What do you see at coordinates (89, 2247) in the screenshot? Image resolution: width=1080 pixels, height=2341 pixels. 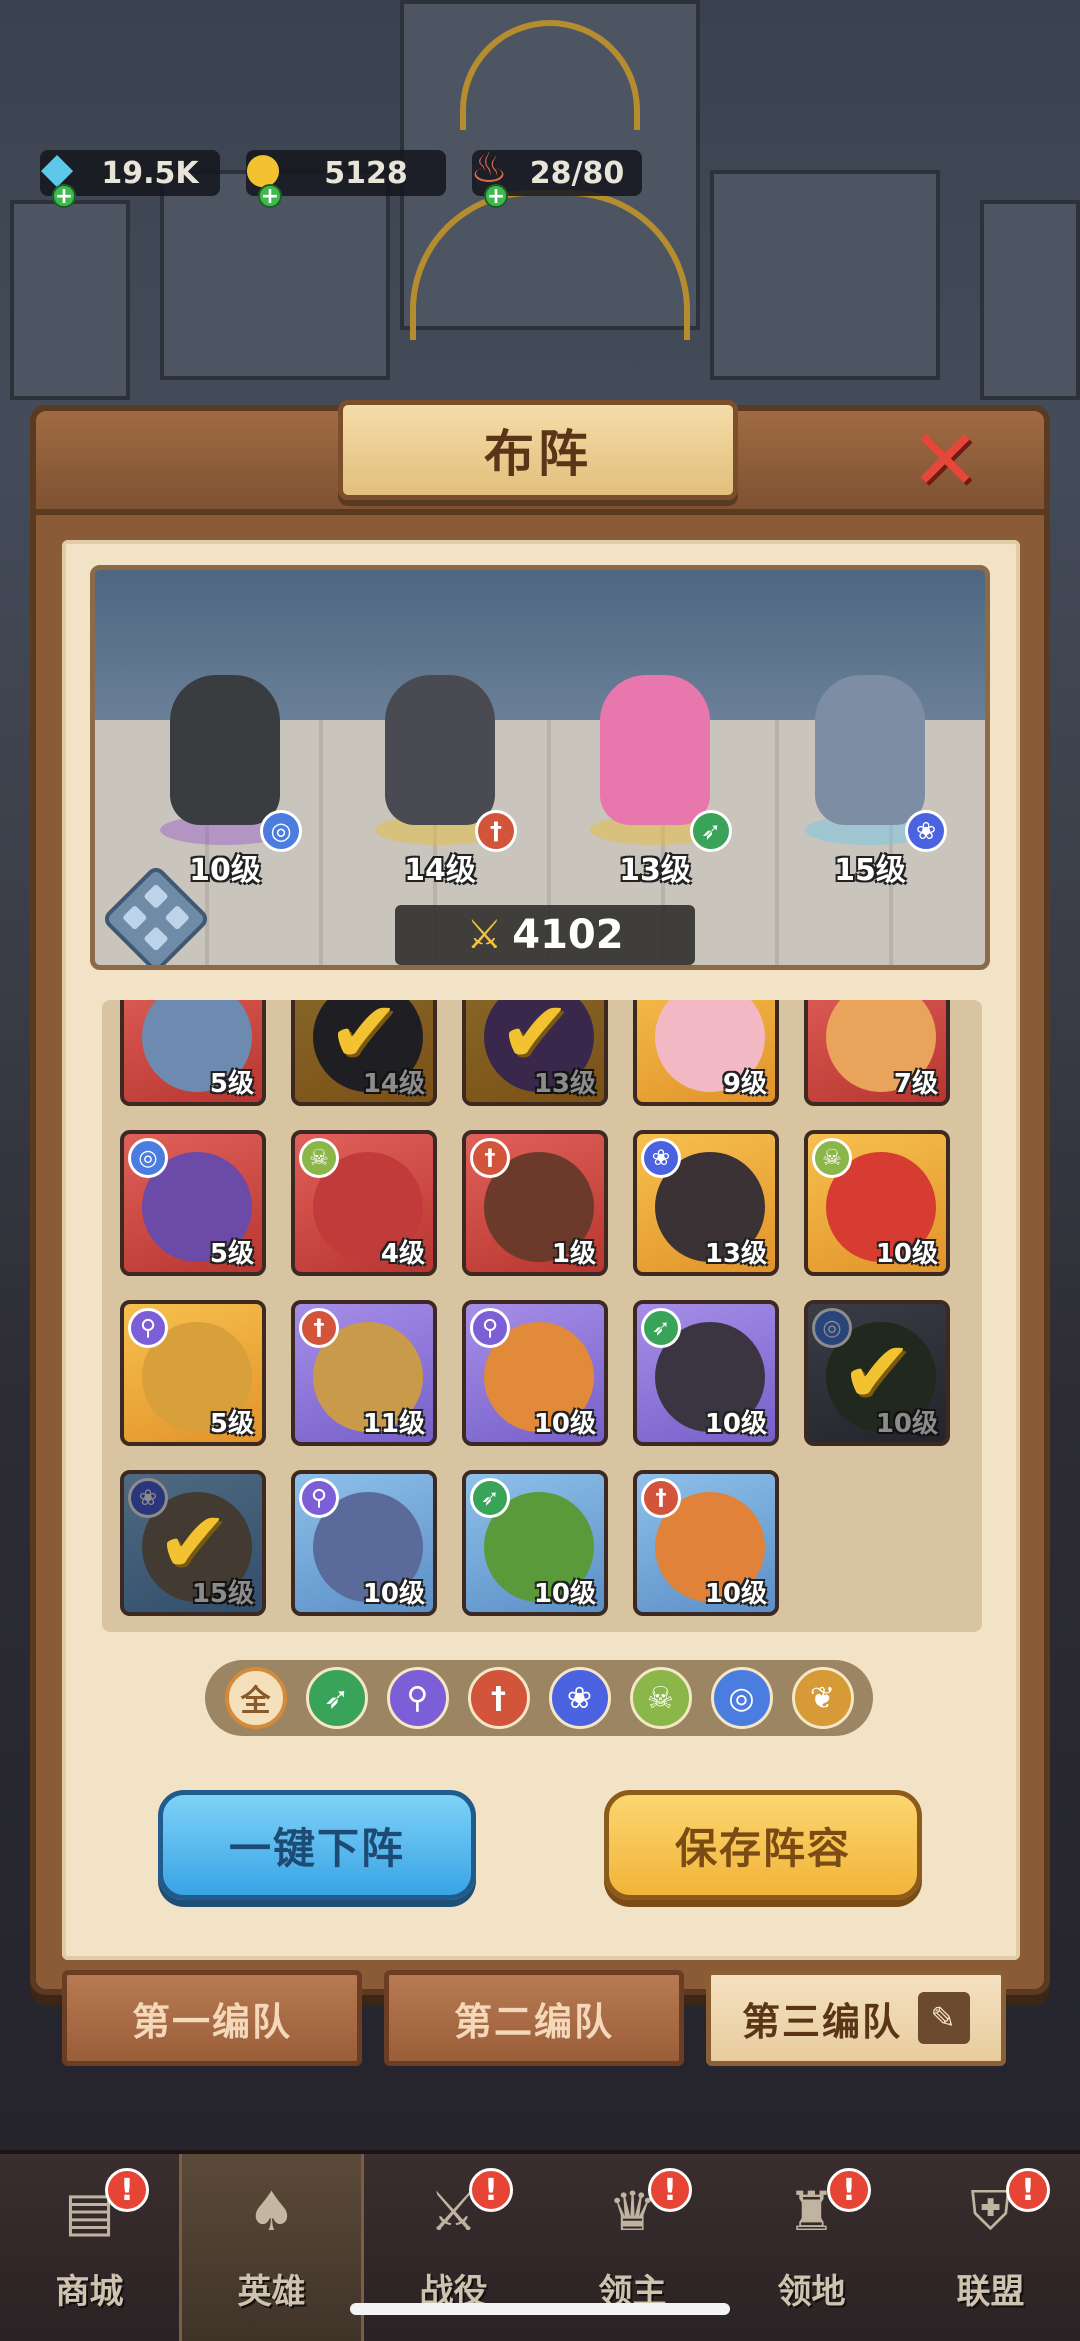 I see `nav-item-0: ▤ 商城!` at bounding box center [89, 2247].